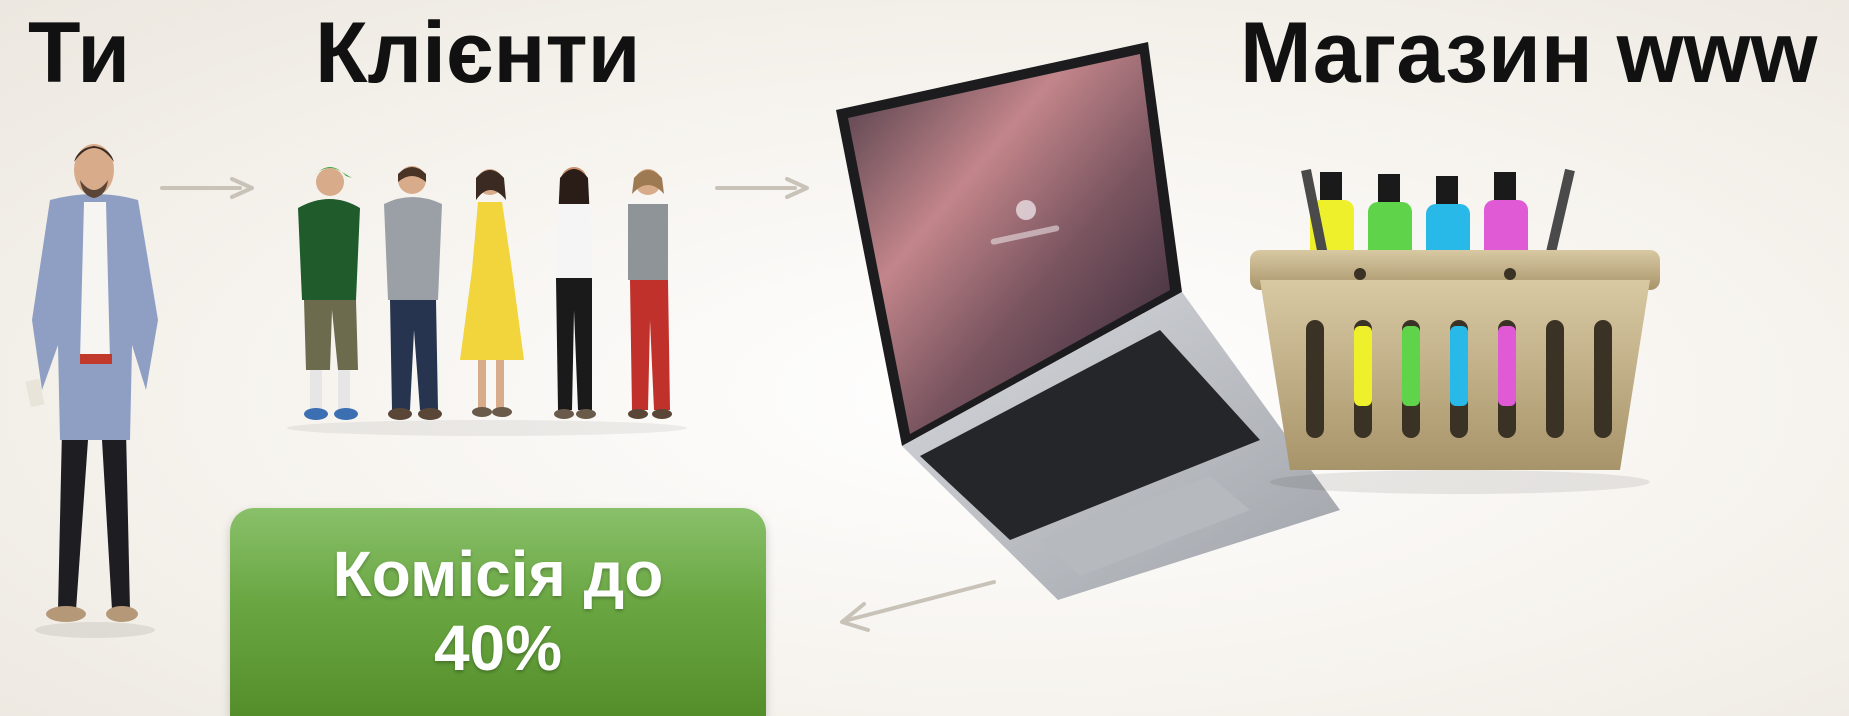 This screenshot has height=716, width=1849. Describe the element at coordinates (918, 606) in the screenshot. I see `arrow-left-icon` at that location.